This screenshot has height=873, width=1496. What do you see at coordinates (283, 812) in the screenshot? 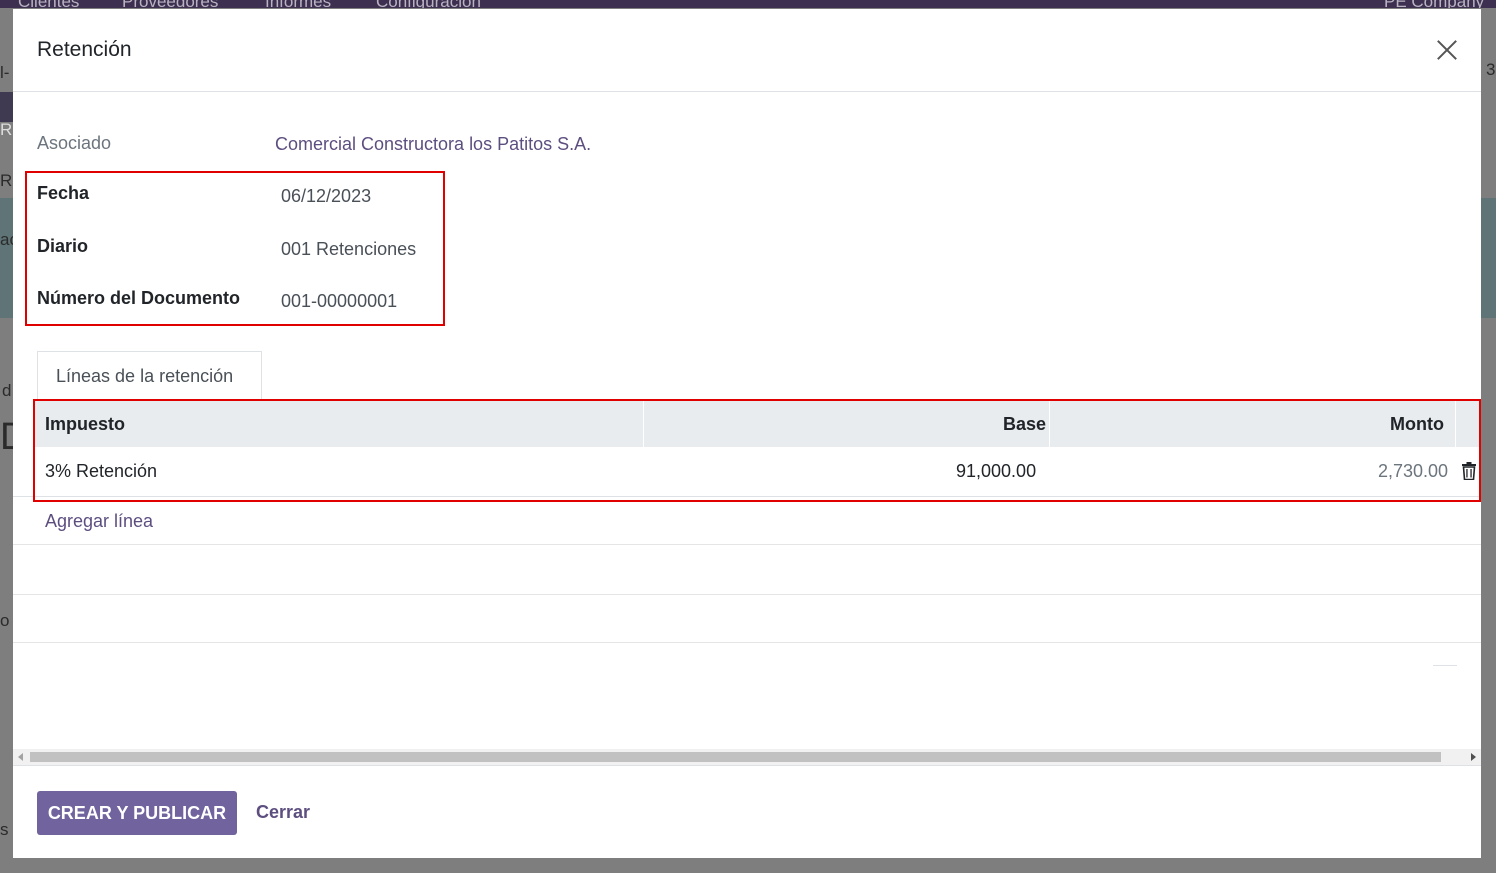
I see `close-button: Cerrar` at bounding box center [283, 812].